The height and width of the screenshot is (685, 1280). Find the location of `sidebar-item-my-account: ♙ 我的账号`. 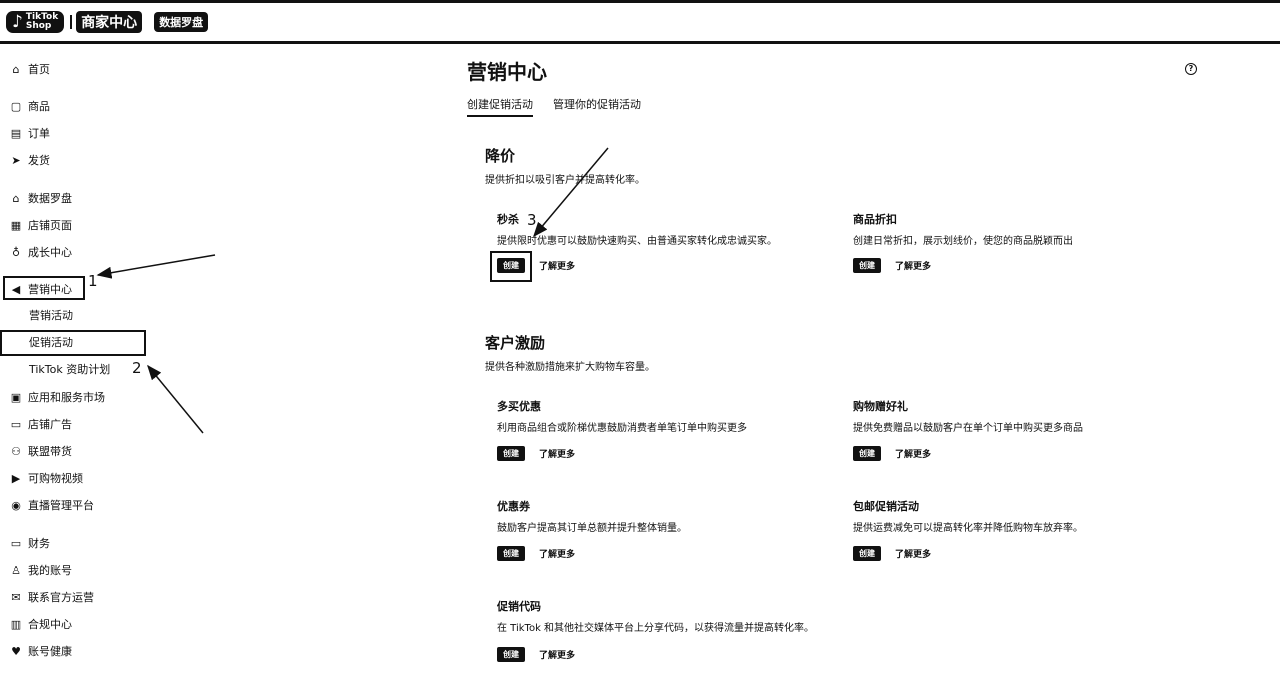

sidebar-item-my-account: ♙ 我的账号 is located at coordinates (41, 570).